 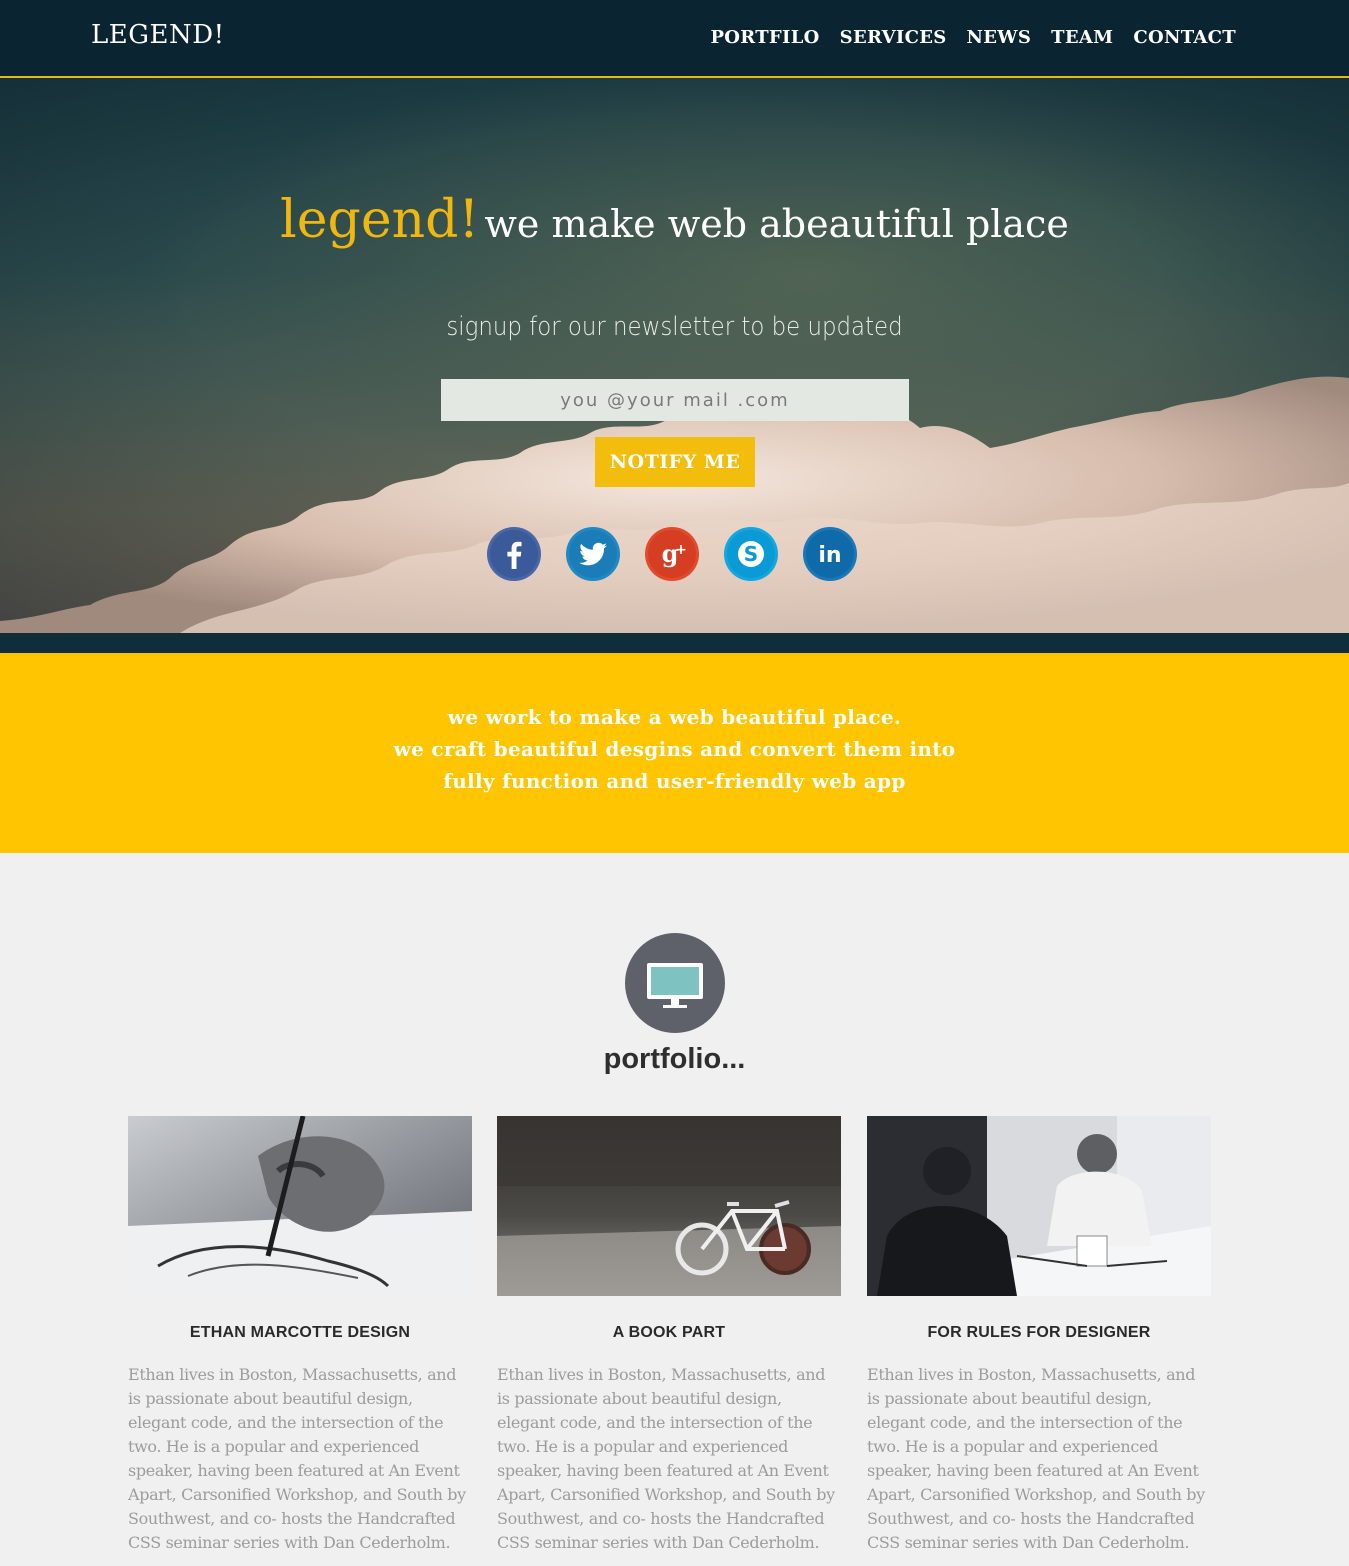 I want to click on nav-item-portfolio: PORTFILO, so click(x=764, y=37).